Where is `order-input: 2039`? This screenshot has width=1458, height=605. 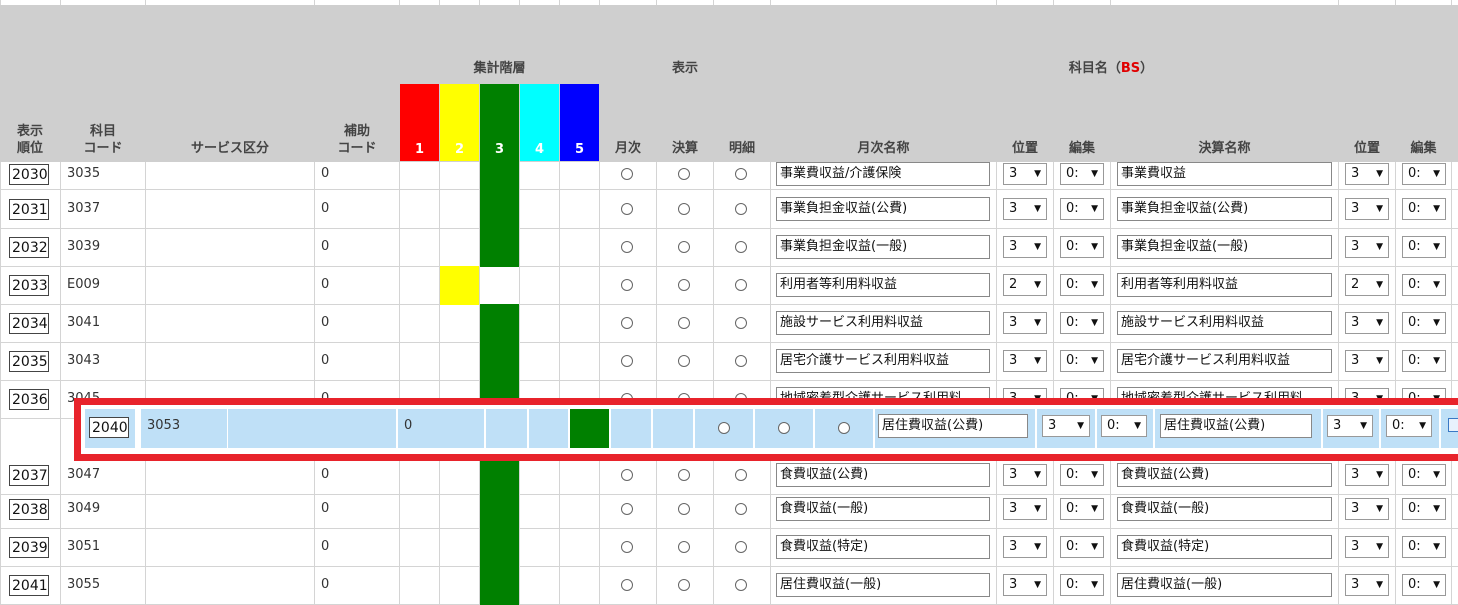
order-input: 2039 is located at coordinates (29, 547).